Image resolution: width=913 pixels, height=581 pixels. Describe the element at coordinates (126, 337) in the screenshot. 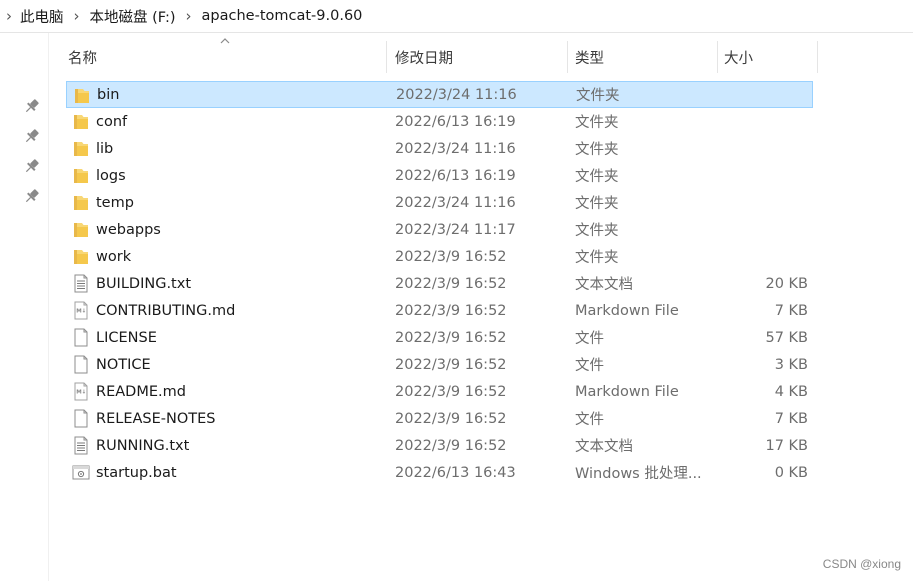

I see `file-name: LICENSE` at that location.